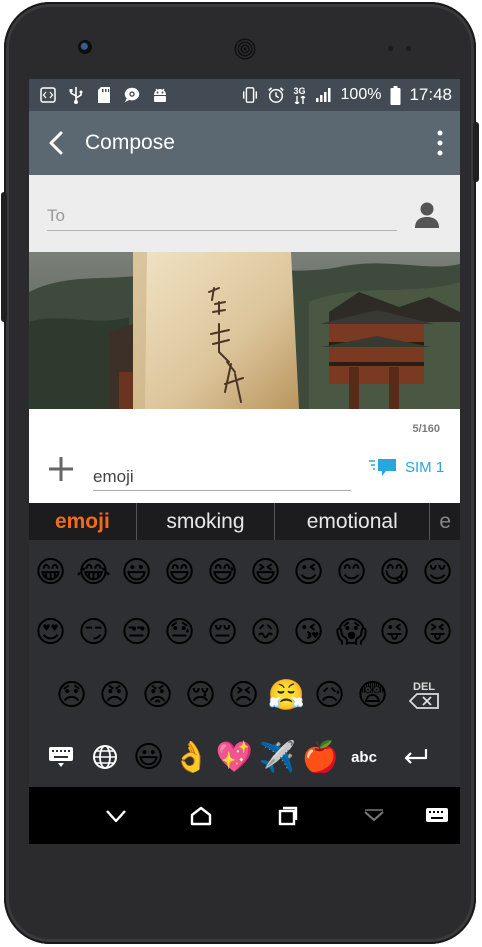  I want to click on emoji-key: 😒, so click(136, 632).